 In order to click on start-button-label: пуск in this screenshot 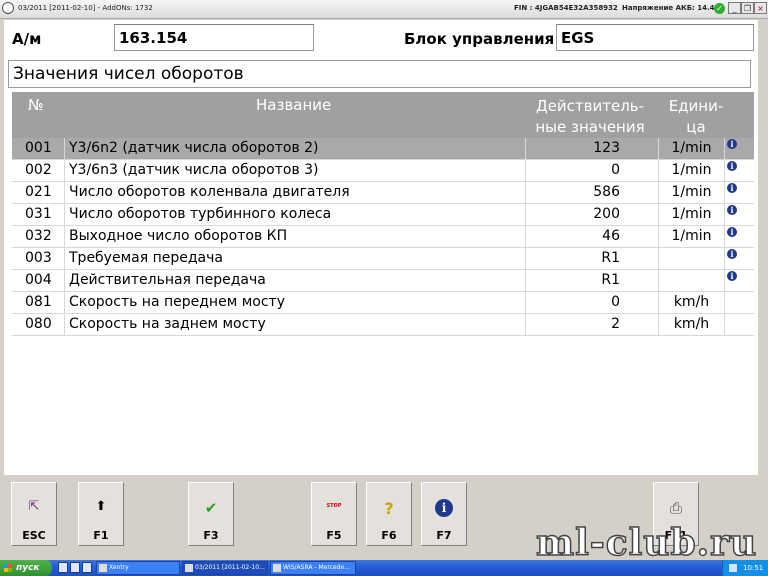, I will do `click(28, 568)`.